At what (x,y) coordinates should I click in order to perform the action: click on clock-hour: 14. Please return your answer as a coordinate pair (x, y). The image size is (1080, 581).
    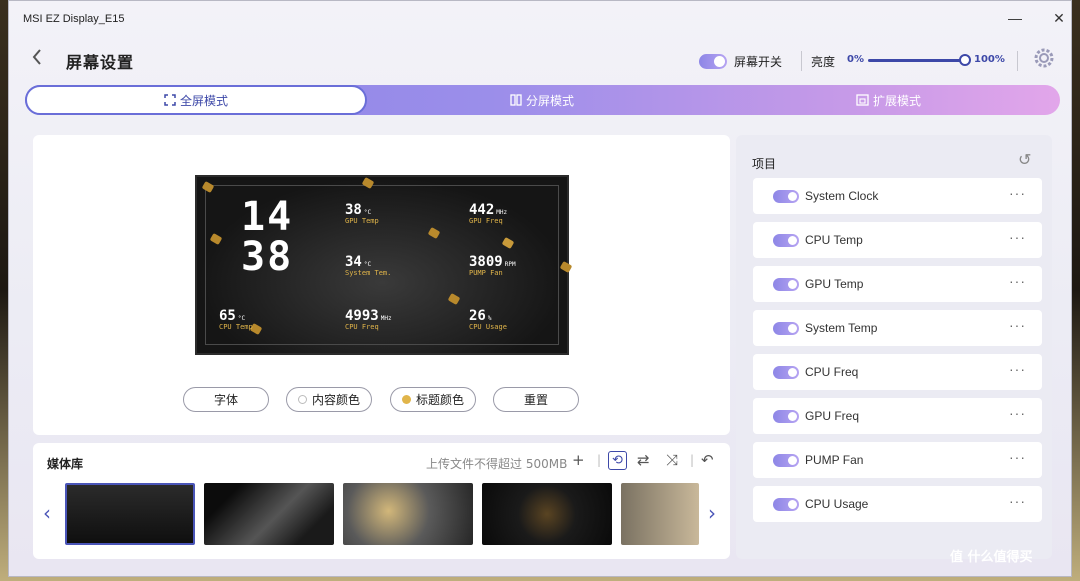
    Looking at the image, I should click on (267, 217).